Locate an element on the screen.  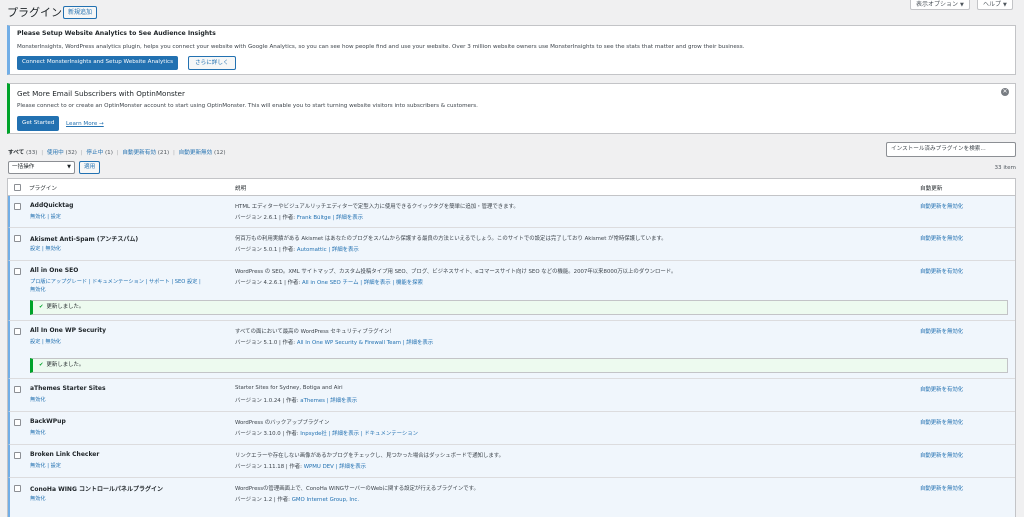
apply-button: 適用 is located at coordinates (90, 167).